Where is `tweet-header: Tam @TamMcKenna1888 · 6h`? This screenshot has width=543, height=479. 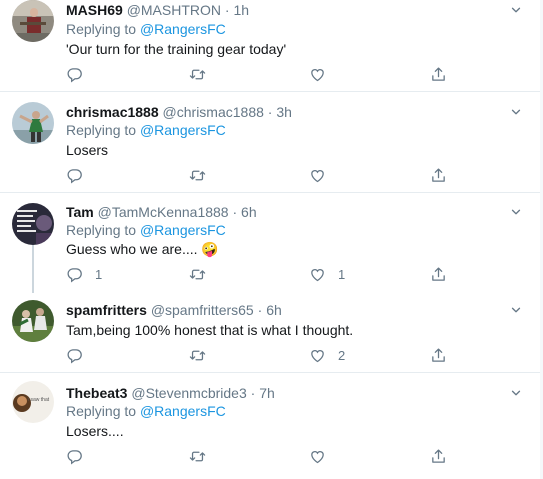 tweet-header: Tam @TamMcKenna1888 · 6h is located at coordinates (161, 212).